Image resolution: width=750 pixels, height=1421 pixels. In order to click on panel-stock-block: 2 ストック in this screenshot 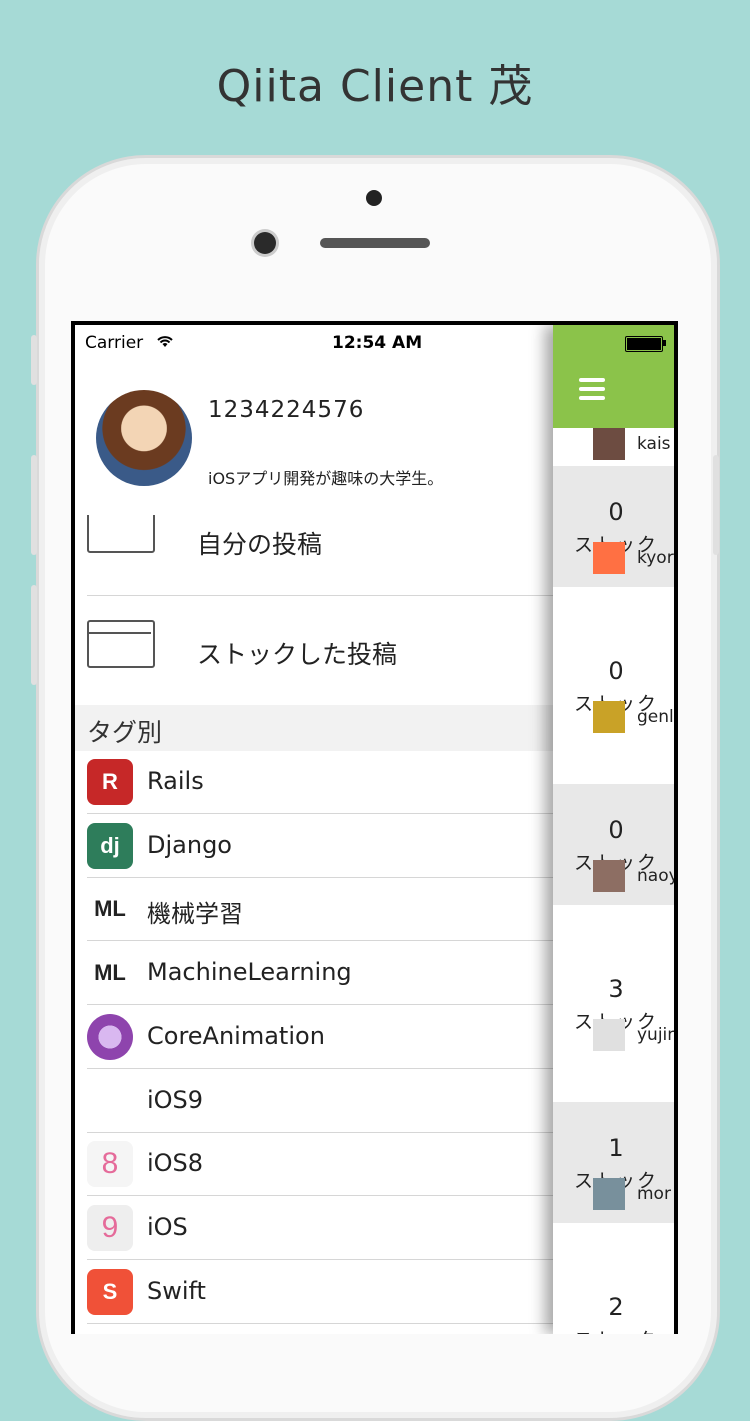, I will do `click(613, 1297)`.